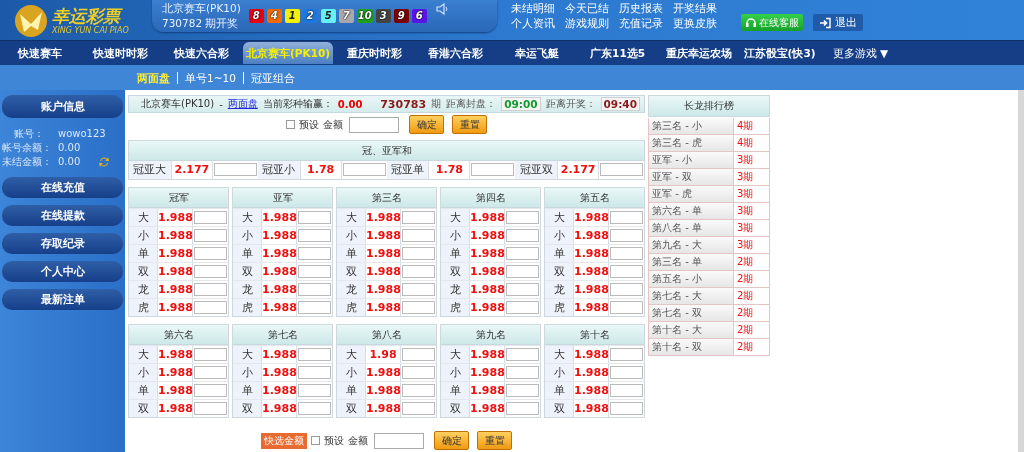 This screenshot has height=452, width=1024. What do you see at coordinates (143, 271) in the screenshot?
I see `table-cell: 双` at bounding box center [143, 271].